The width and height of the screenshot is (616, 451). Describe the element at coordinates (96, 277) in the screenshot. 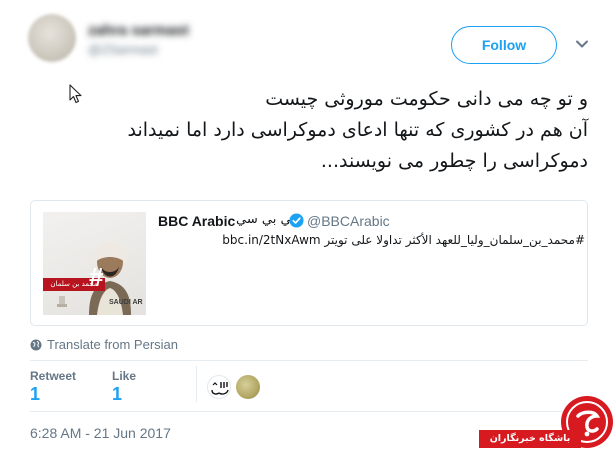

I see `image-hash-symbol: #` at that location.